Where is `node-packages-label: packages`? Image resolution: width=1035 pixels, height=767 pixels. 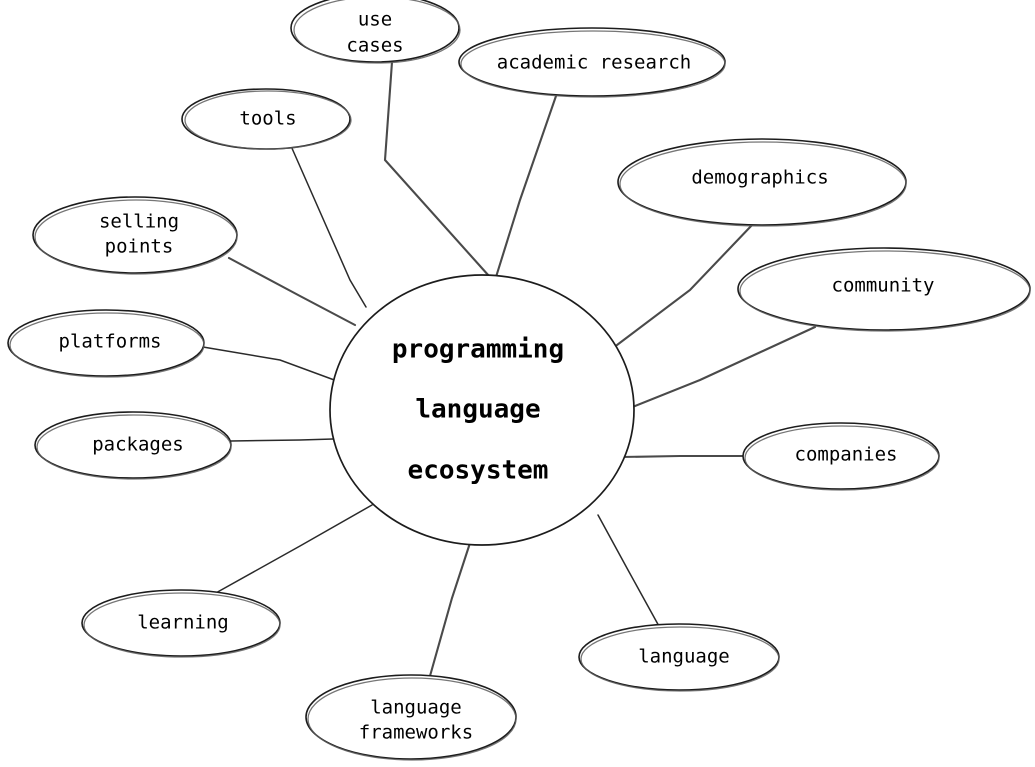 node-packages-label: packages is located at coordinates (138, 445).